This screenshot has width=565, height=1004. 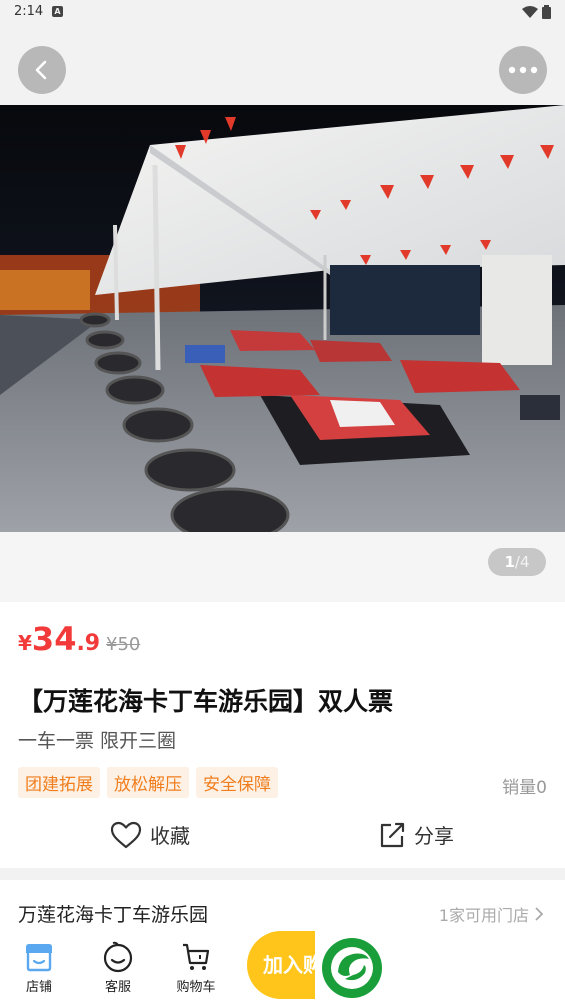 I want to click on sales-count: 销量0, so click(x=524, y=788).